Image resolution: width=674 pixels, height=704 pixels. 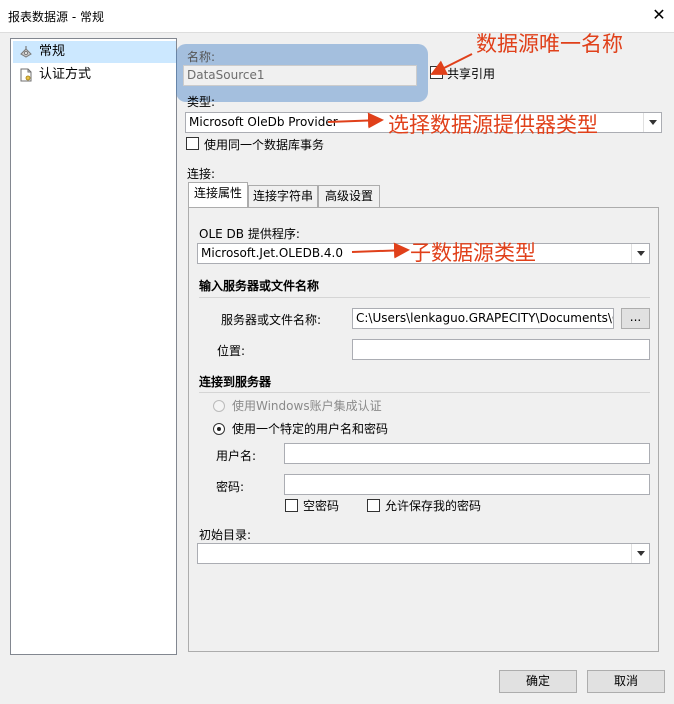 What do you see at coordinates (291, 505) in the screenshot?
I see `blank-password-checkbox` at bounding box center [291, 505].